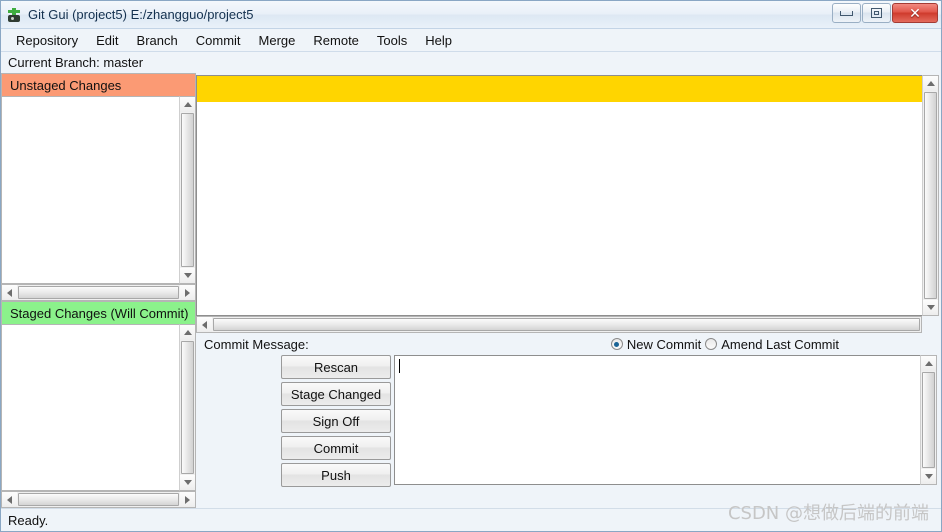 Image resolution: width=942 pixels, height=532 pixels. I want to click on radio-amend-last-commit: Amend Last Commit, so click(772, 344).